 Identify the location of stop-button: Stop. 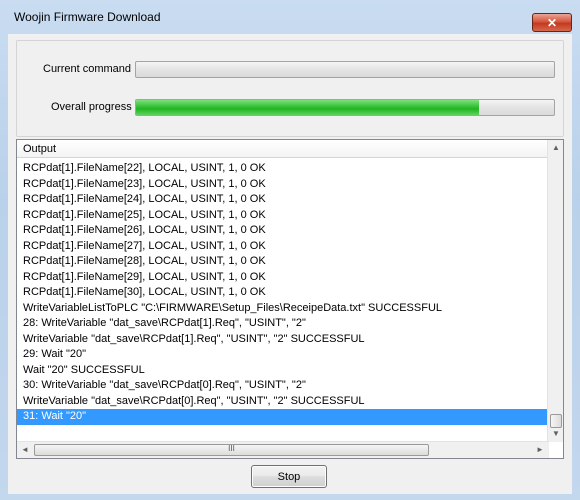
(289, 476).